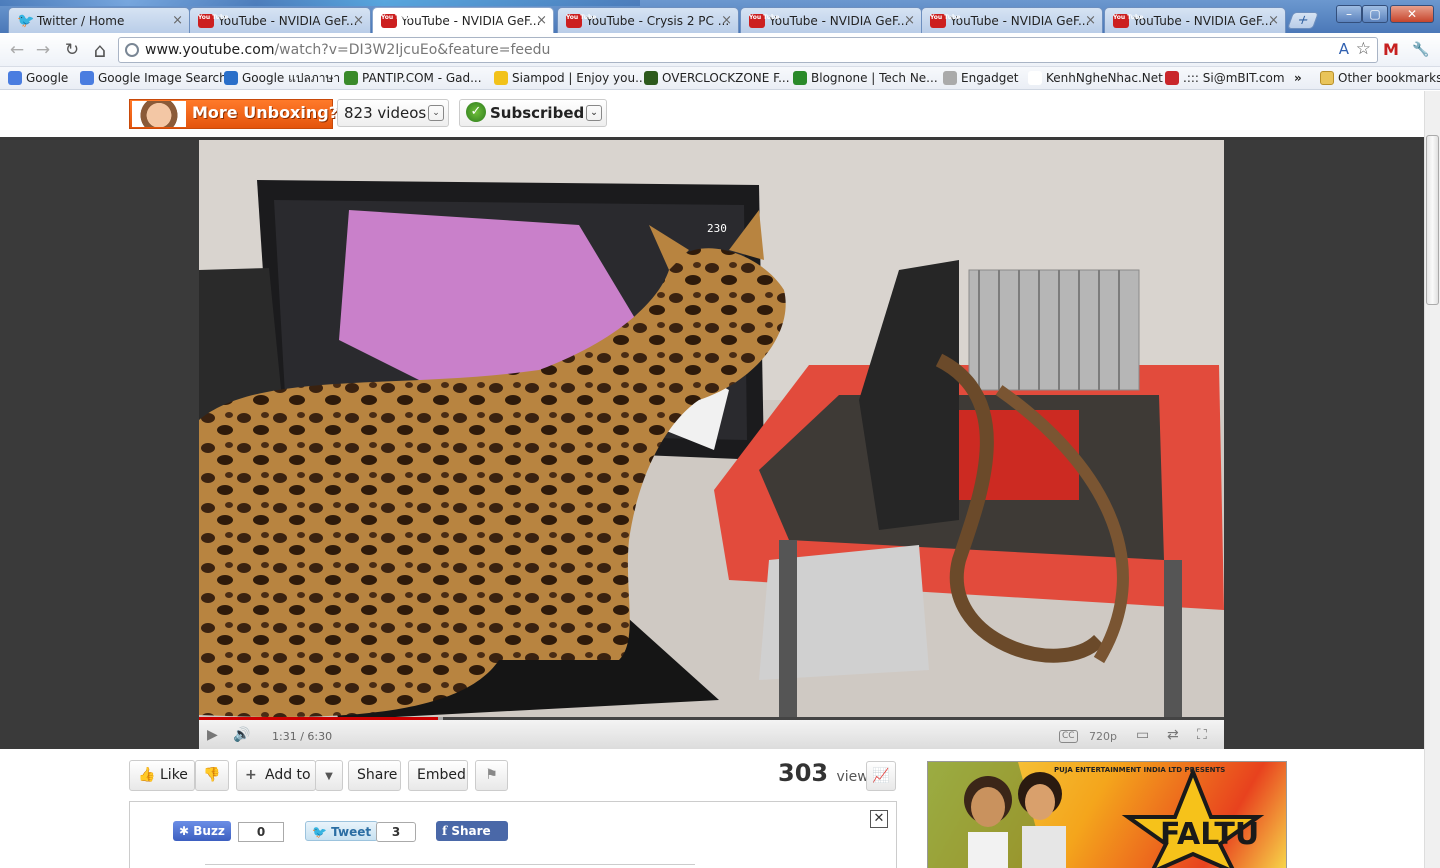  I want to click on bookmark-item: Google แปลภาษา, so click(282, 78).